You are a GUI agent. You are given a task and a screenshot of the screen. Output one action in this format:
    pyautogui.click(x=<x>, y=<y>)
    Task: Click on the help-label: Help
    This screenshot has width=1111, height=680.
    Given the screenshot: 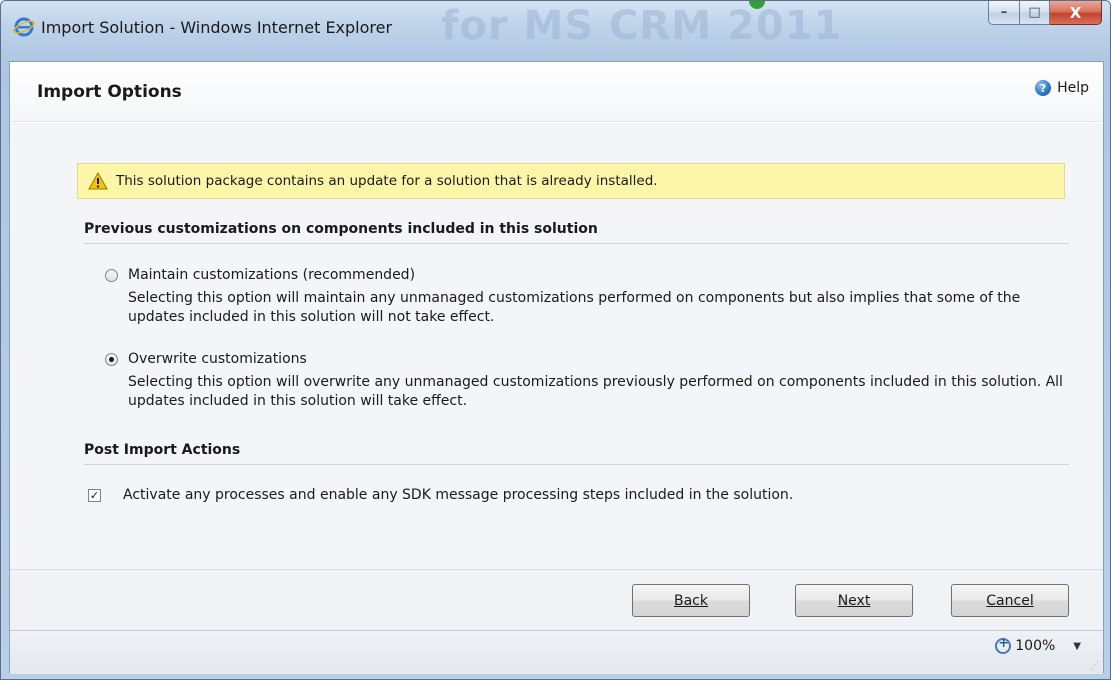 What is the action you would take?
    pyautogui.click(x=1073, y=88)
    